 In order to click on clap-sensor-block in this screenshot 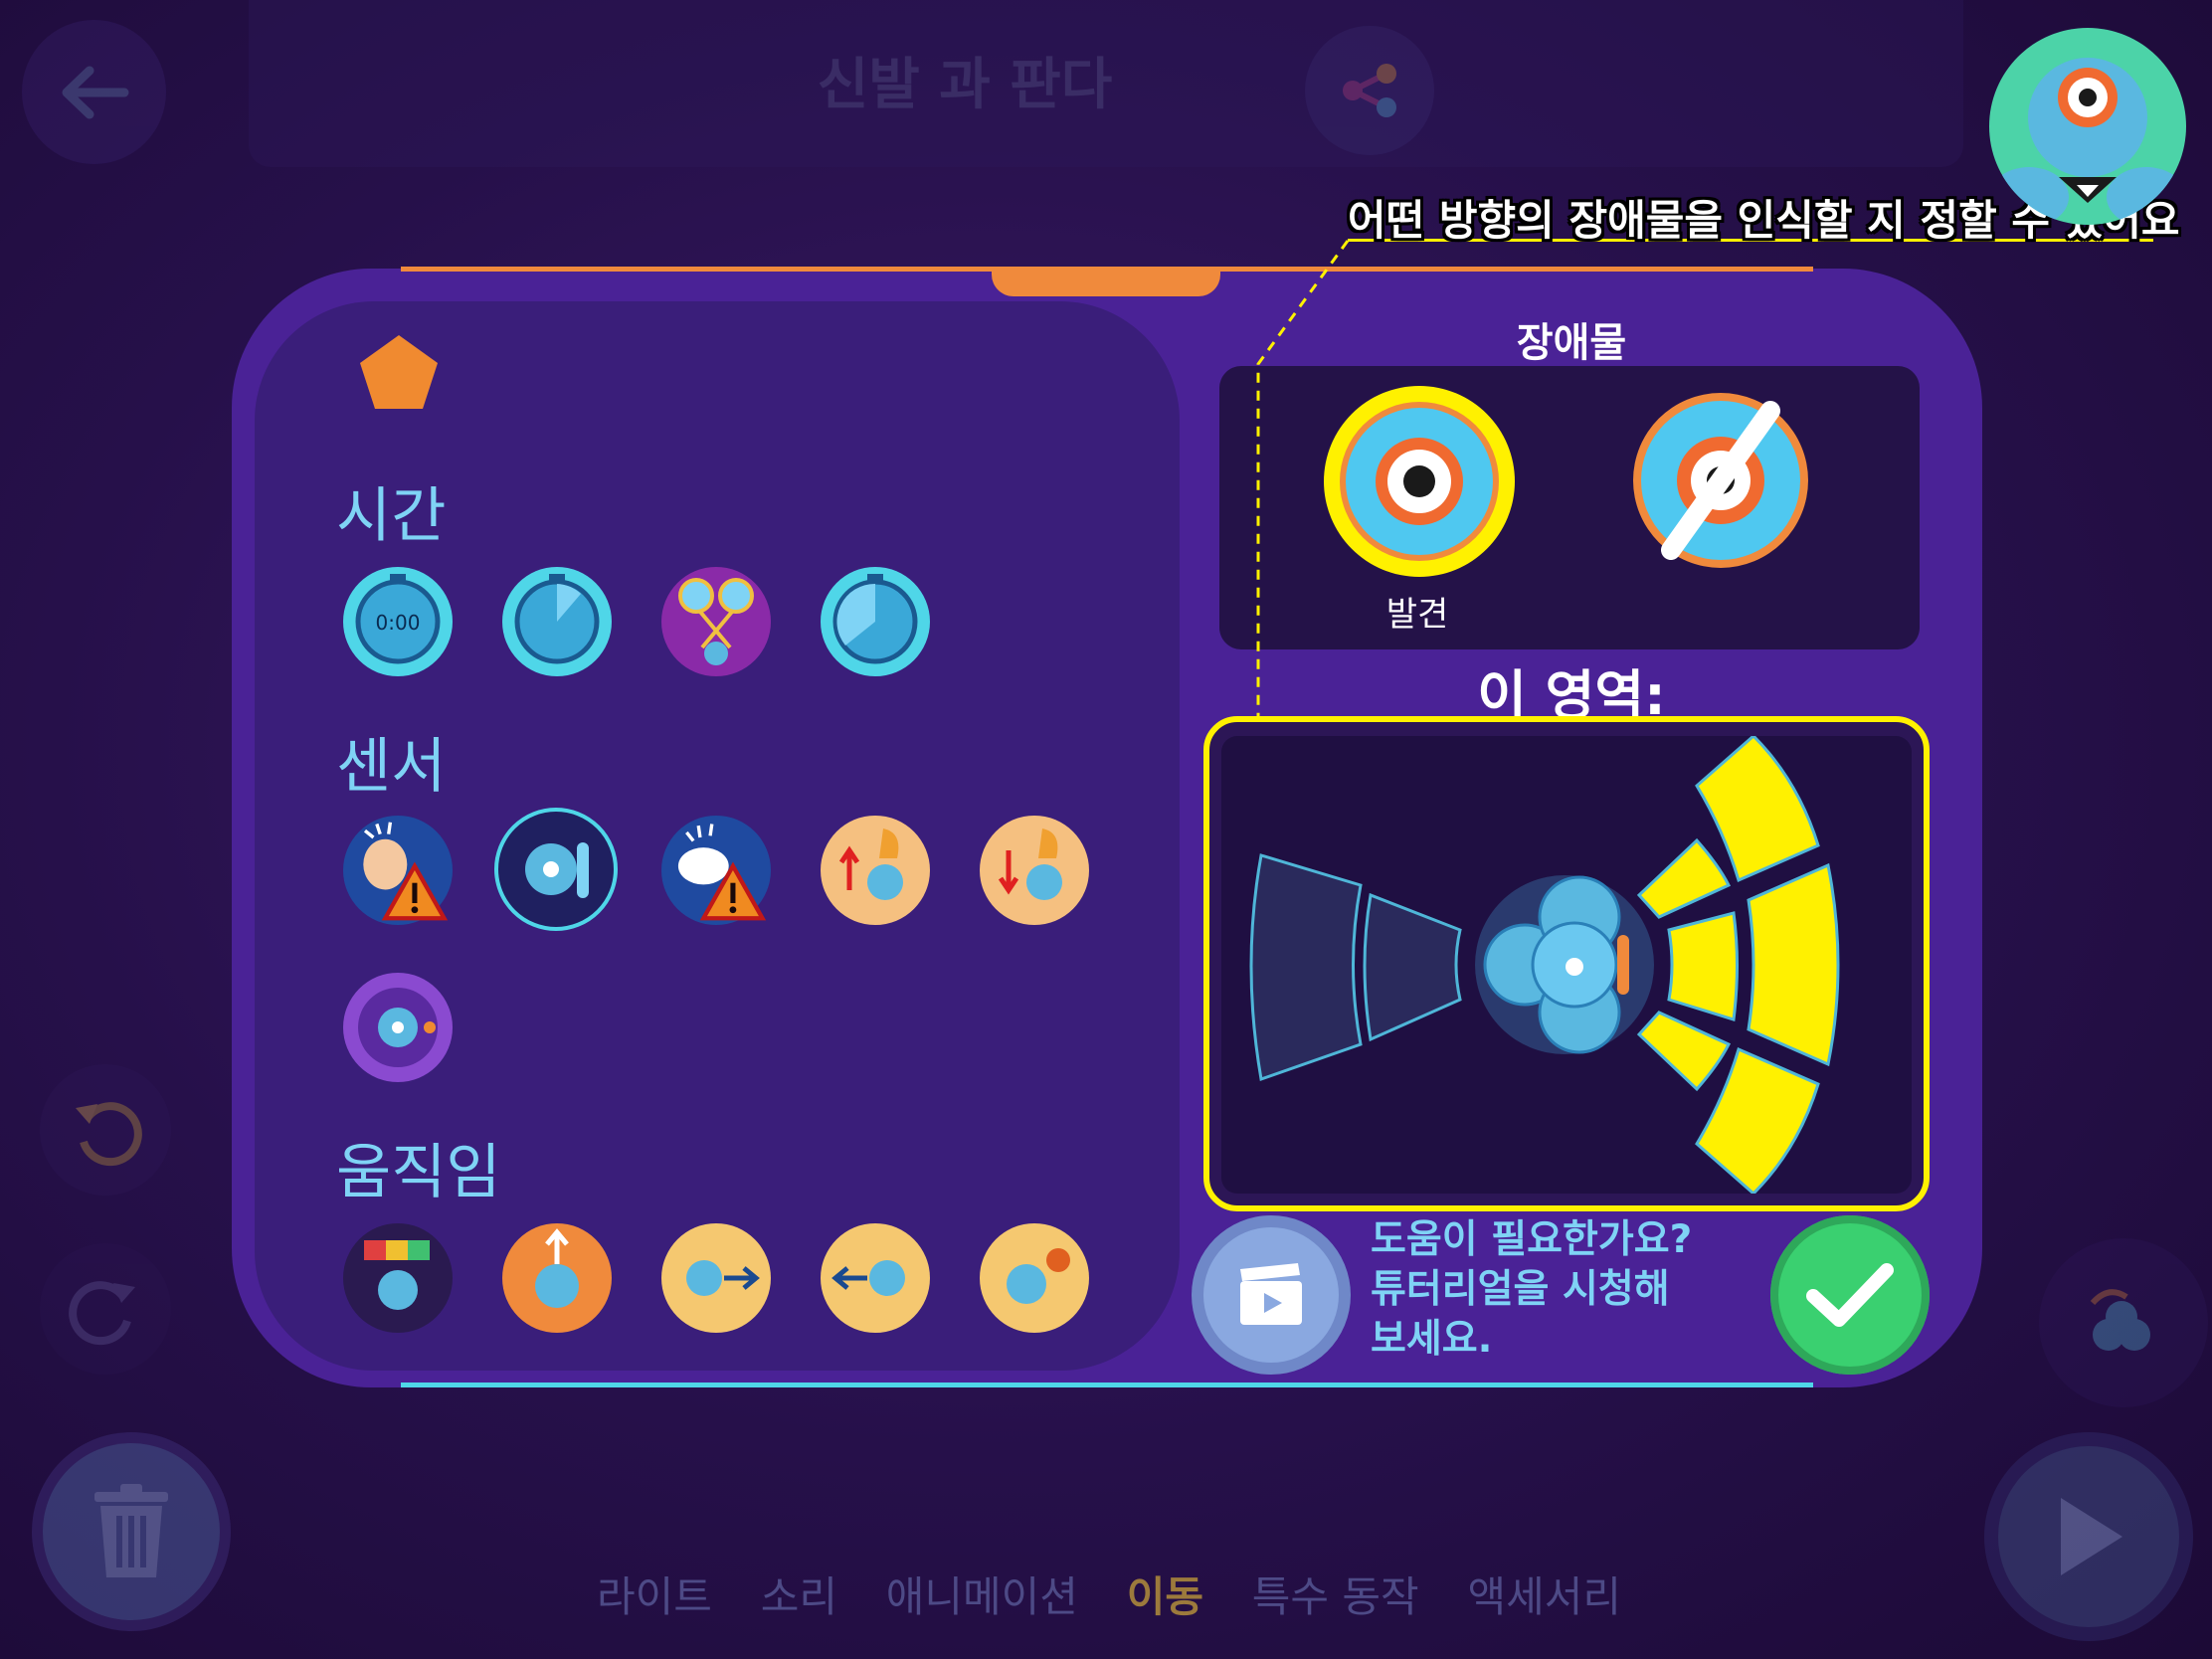, I will do `click(398, 870)`.